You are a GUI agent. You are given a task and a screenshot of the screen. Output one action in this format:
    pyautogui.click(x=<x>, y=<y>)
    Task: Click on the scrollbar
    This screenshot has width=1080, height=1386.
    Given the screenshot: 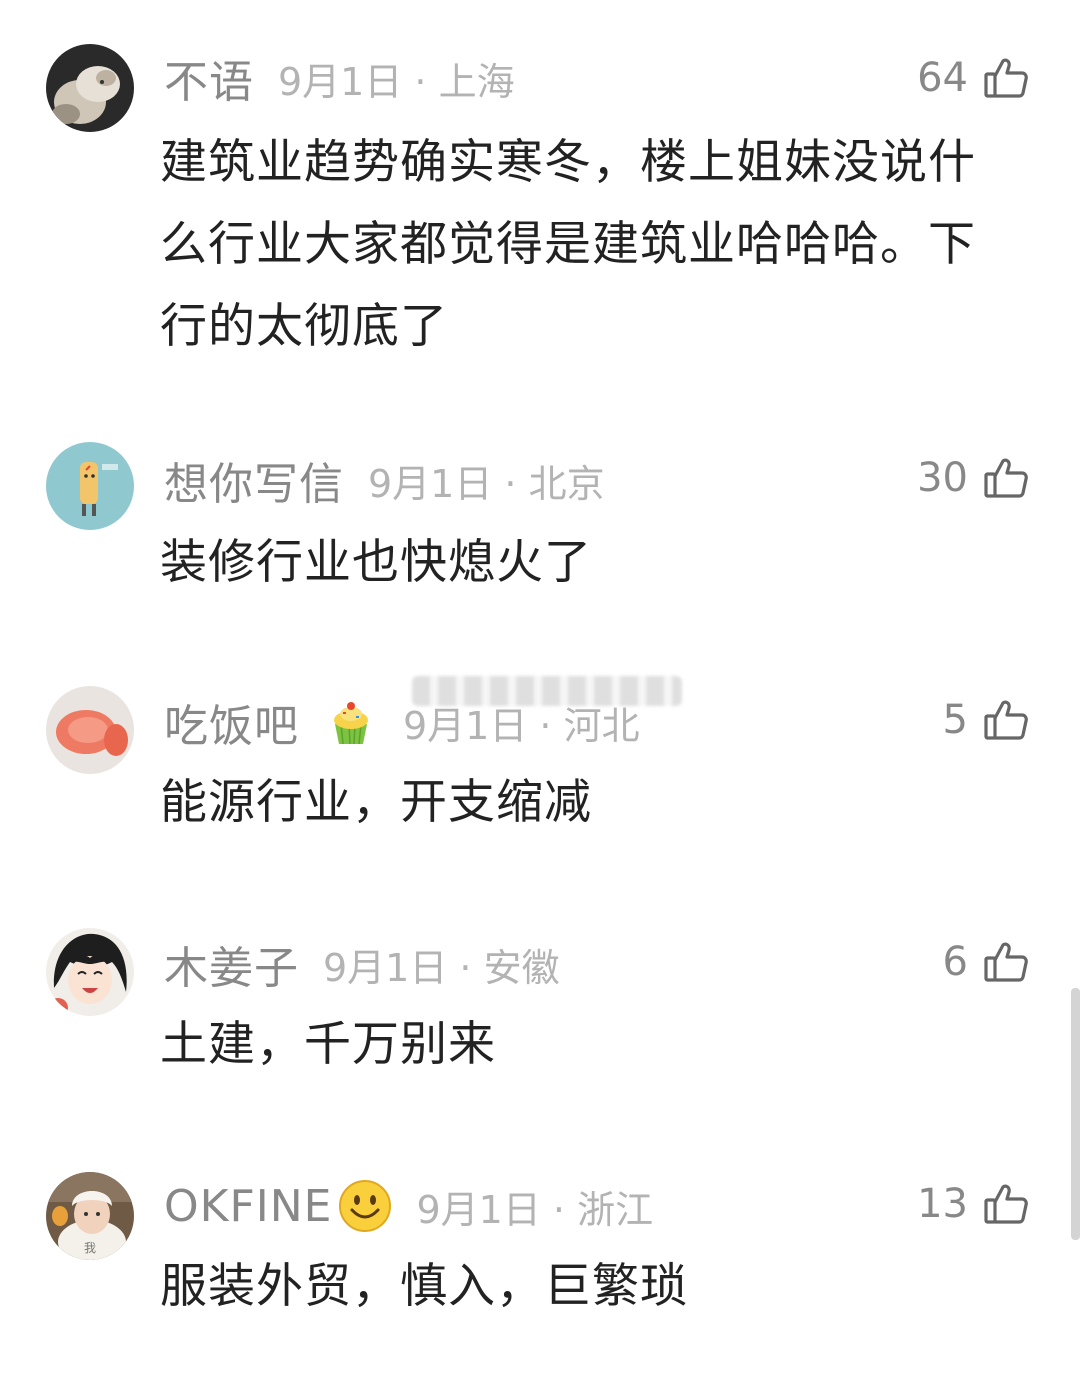 What is the action you would take?
    pyautogui.click(x=1075, y=1114)
    